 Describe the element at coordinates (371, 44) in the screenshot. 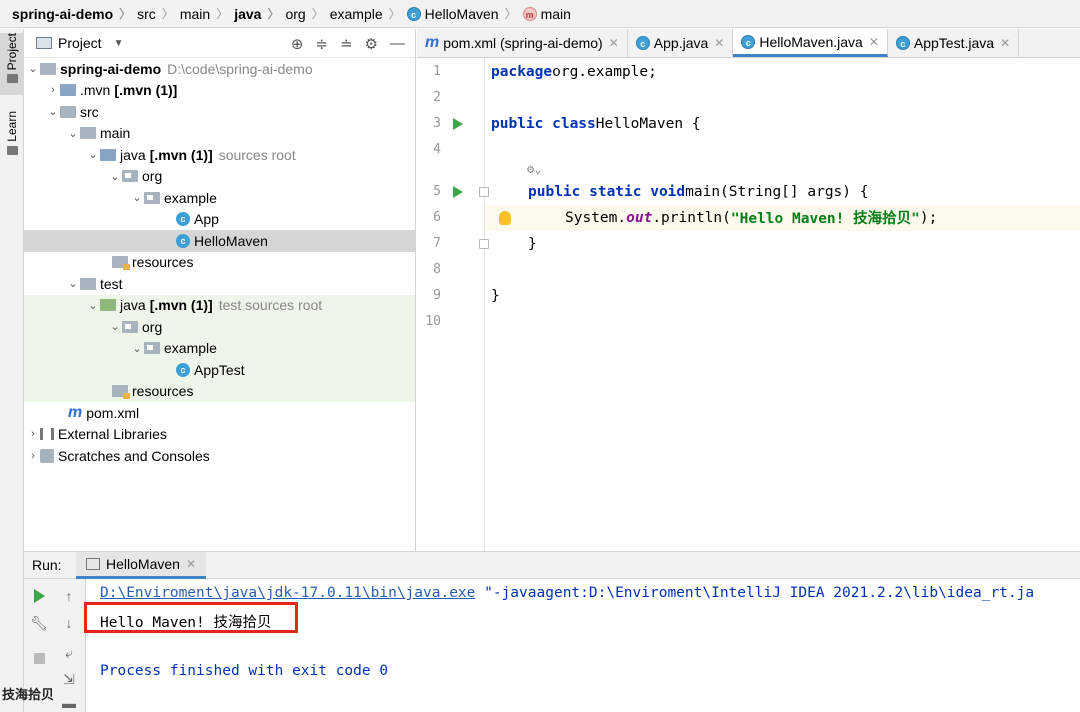

I see `gear-icon: ⚙` at that location.